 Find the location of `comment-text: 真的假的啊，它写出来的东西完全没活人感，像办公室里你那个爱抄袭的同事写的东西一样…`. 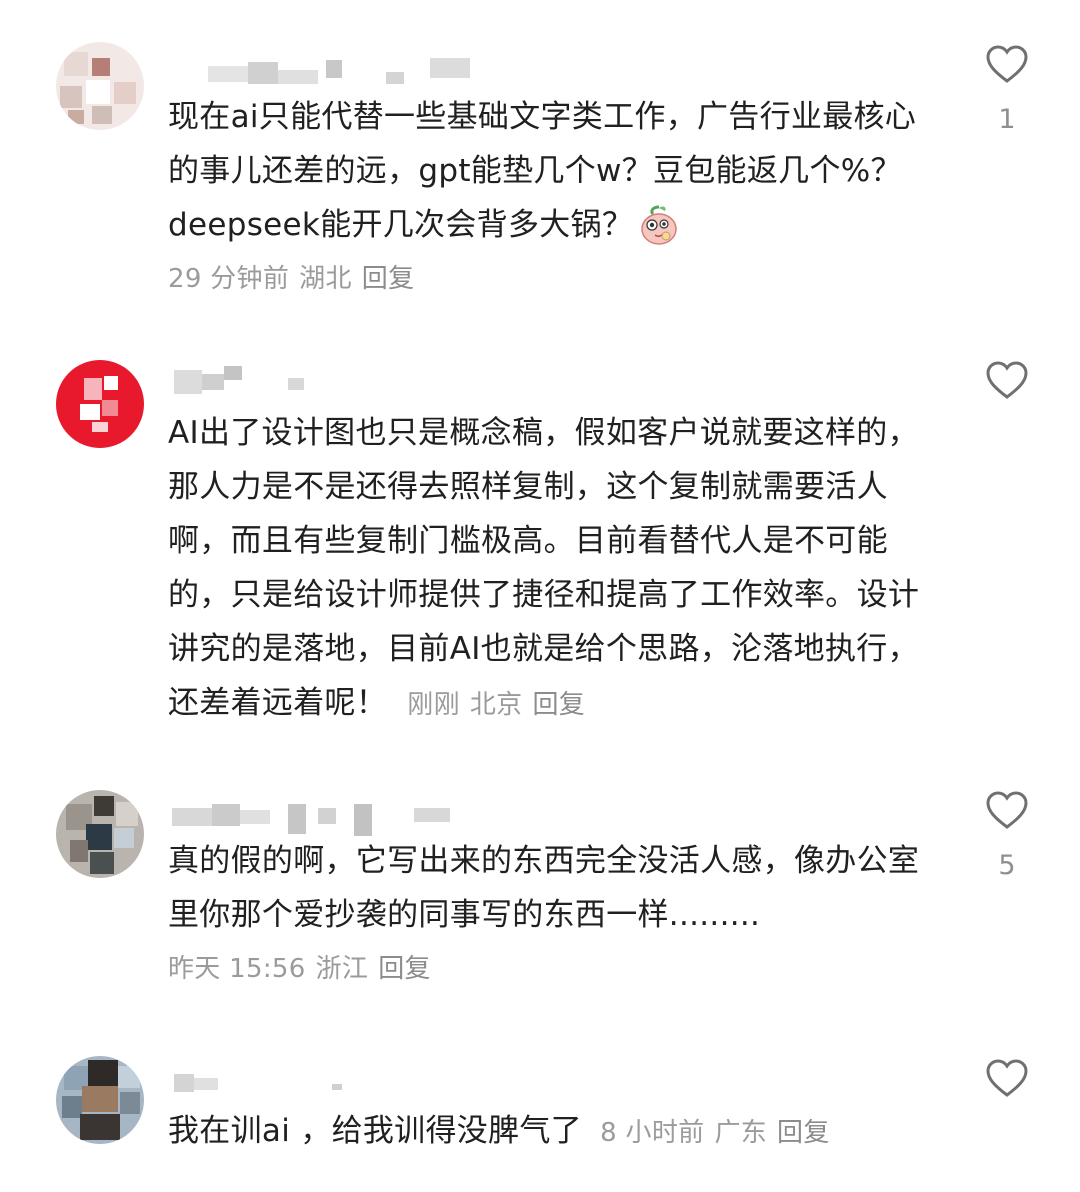

comment-text: 真的假的啊，它写出来的东西完全没活人感，像办公室里你那个爱抄袭的同事写的东西一样… is located at coordinates (544, 888).